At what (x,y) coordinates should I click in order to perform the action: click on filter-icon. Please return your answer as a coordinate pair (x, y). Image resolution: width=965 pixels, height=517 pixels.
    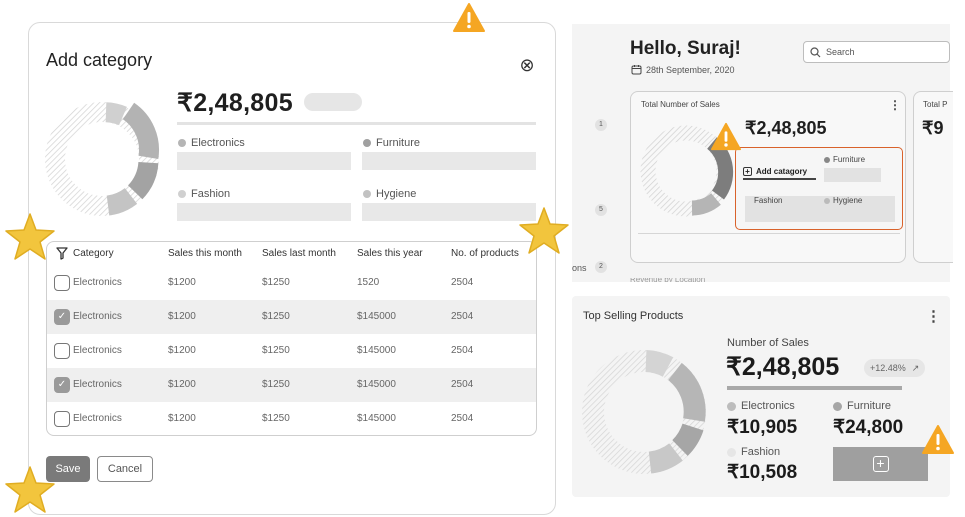
    Looking at the image, I should click on (62, 253).